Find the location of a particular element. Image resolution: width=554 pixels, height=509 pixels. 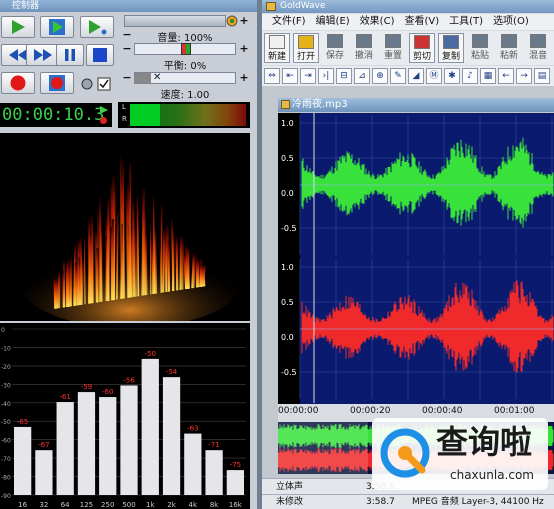

speed-increase-button: + is located at coordinates (244, 78).